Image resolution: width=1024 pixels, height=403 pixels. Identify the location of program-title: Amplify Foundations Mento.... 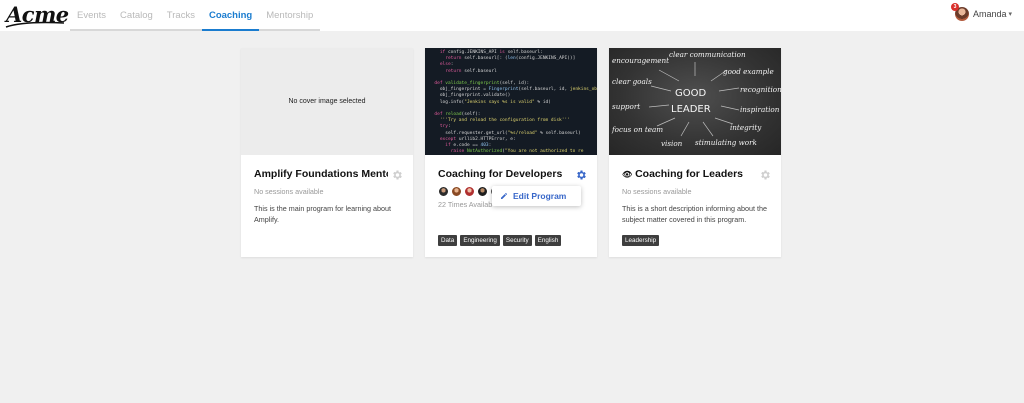
(321, 174).